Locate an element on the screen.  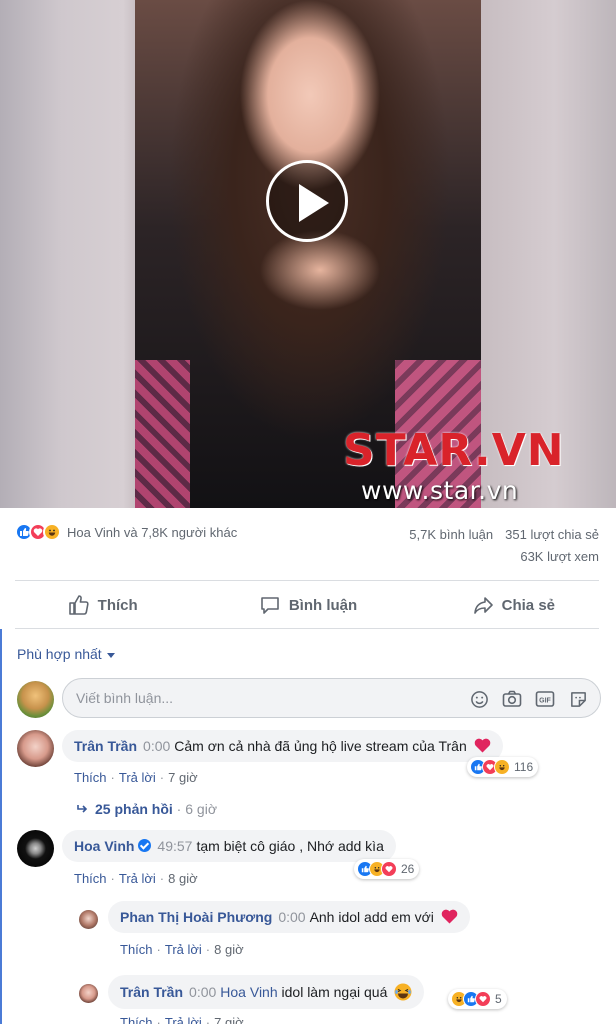
watermark-logo: STAR.VN is located at coordinates (454, 450).